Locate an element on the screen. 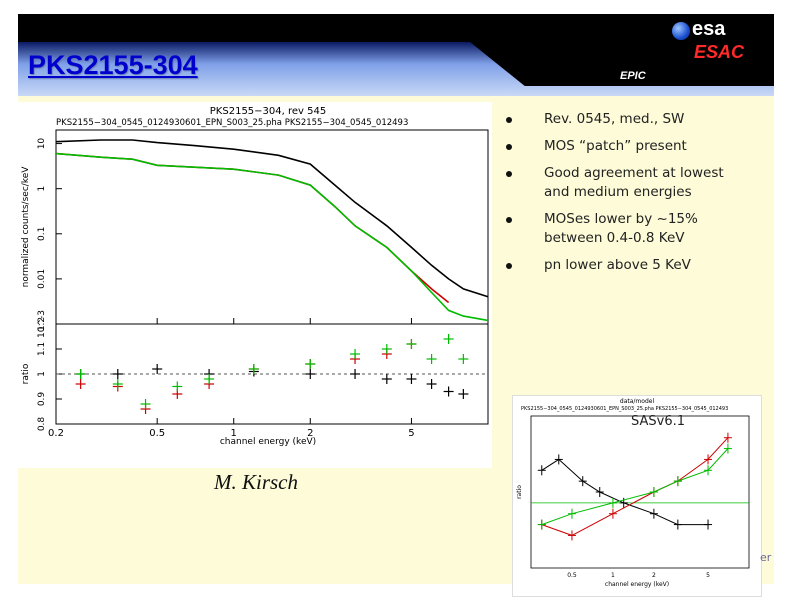 Image resolution: width=792 pixels, height=612 pixels. inset-y-label: ratio is located at coordinates (519, 492).